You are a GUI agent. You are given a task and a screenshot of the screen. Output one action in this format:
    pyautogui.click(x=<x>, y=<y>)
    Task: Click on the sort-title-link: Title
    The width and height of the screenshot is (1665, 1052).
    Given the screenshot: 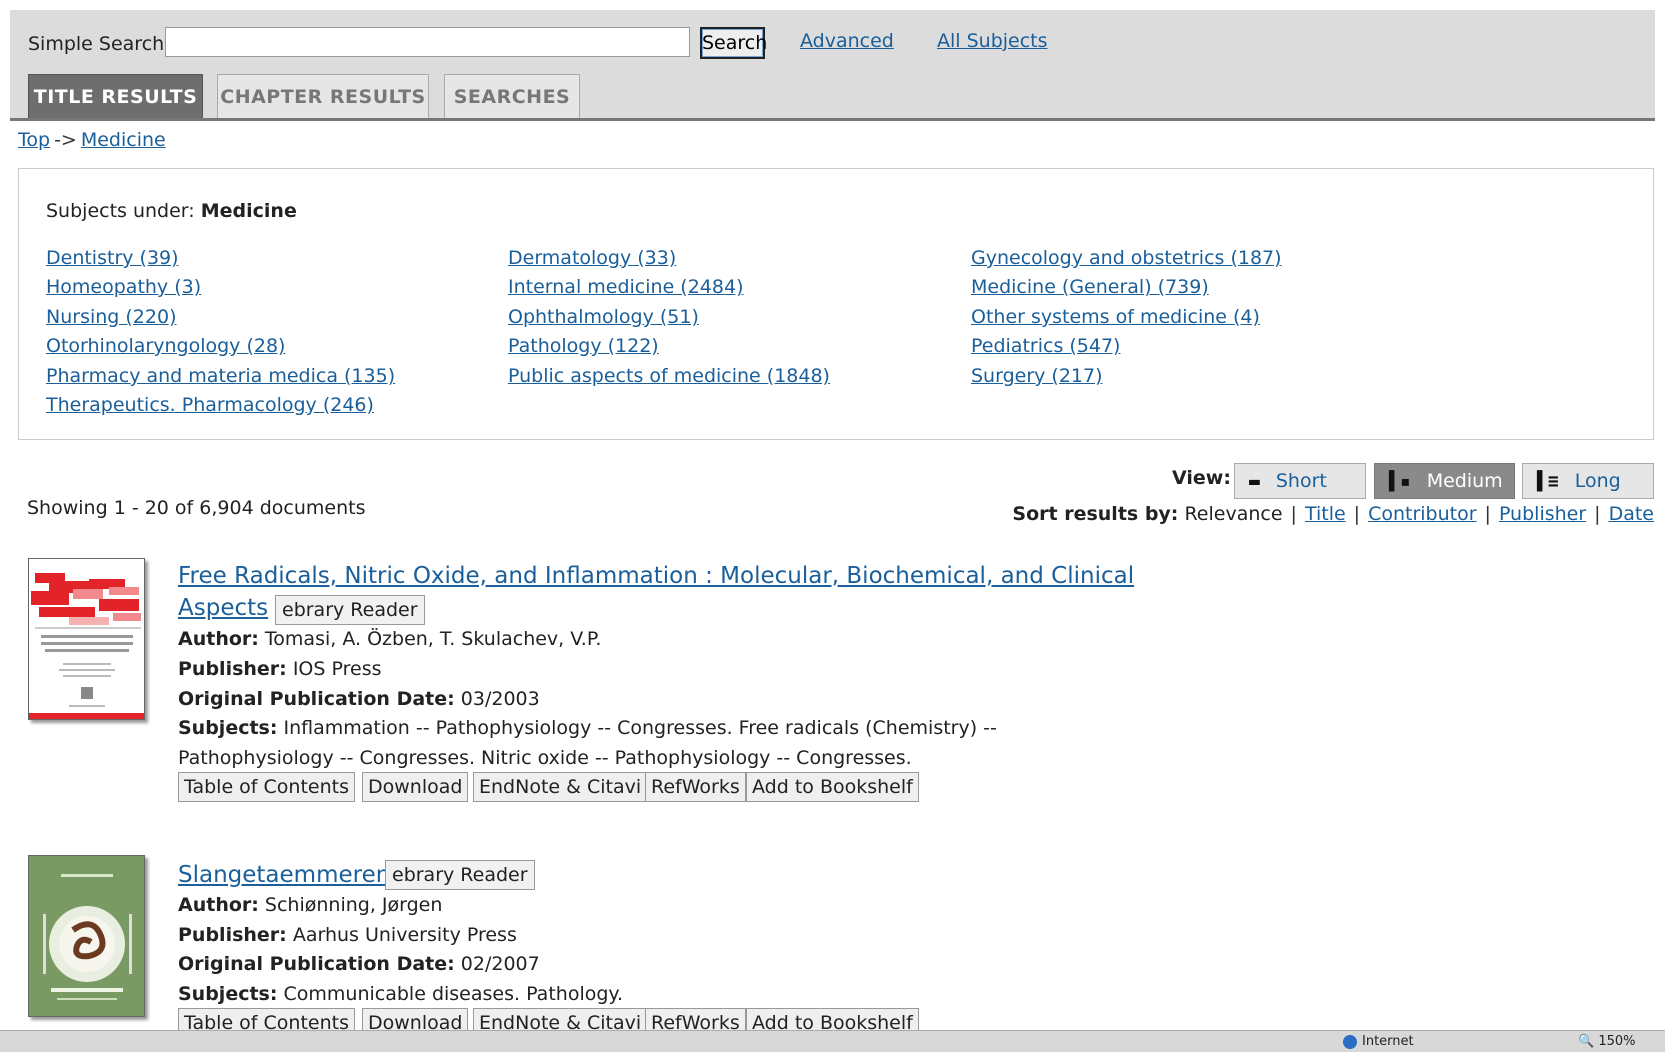 What is the action you would take?
    pyautogui.click(x=1325, y=514)
    